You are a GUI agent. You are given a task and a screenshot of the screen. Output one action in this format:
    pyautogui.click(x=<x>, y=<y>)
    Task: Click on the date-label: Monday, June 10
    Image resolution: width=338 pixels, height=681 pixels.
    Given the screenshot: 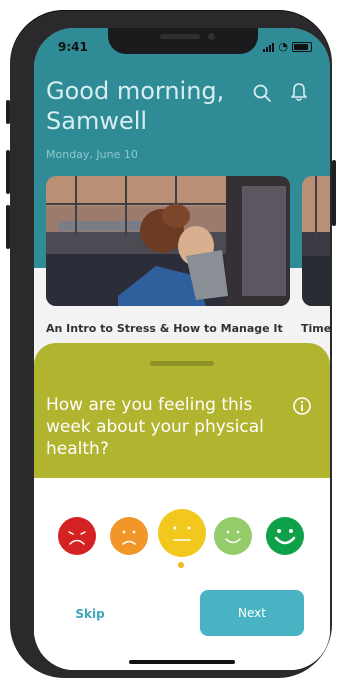 What is the action you would take?
    pyautogui.click(x=92, y=154)
    